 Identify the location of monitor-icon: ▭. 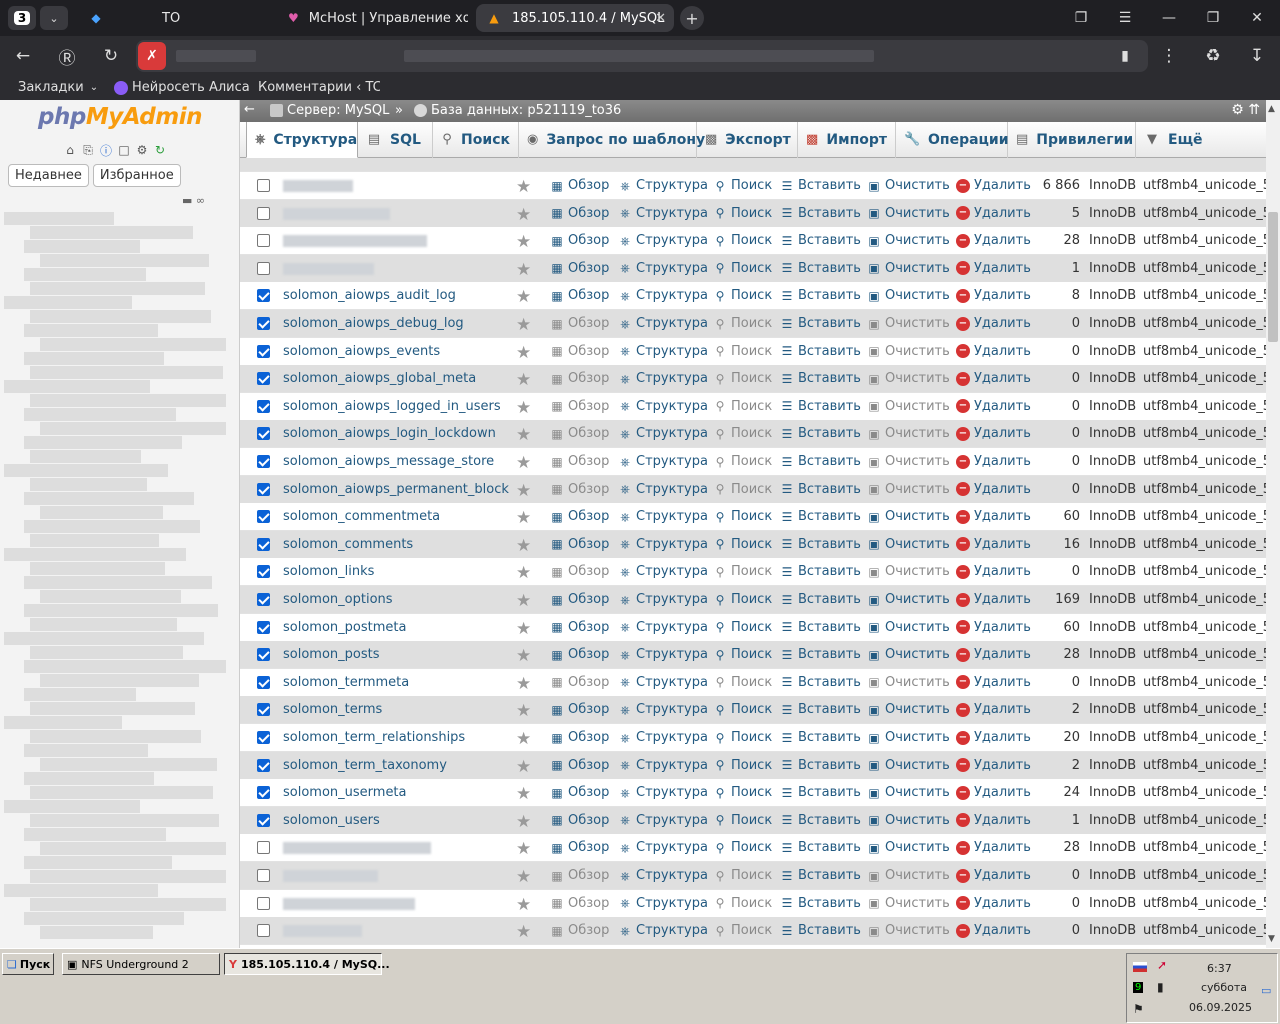
(1266, 990).